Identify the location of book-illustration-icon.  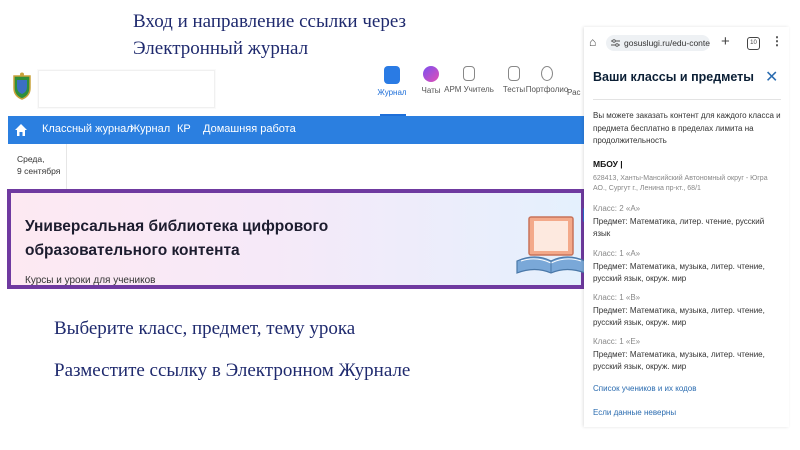
(551, 245).